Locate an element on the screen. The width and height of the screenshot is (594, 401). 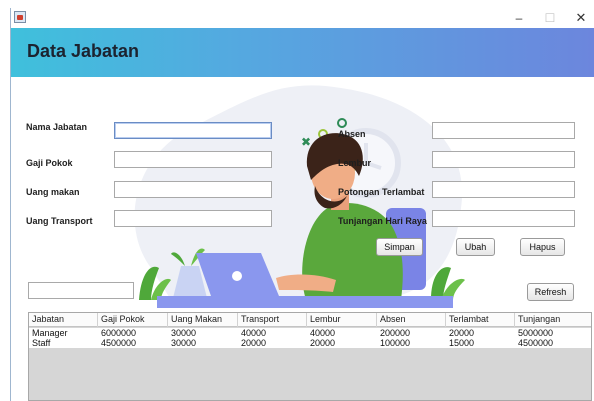
minimize-icon: – is located at coordinates (519, 18).